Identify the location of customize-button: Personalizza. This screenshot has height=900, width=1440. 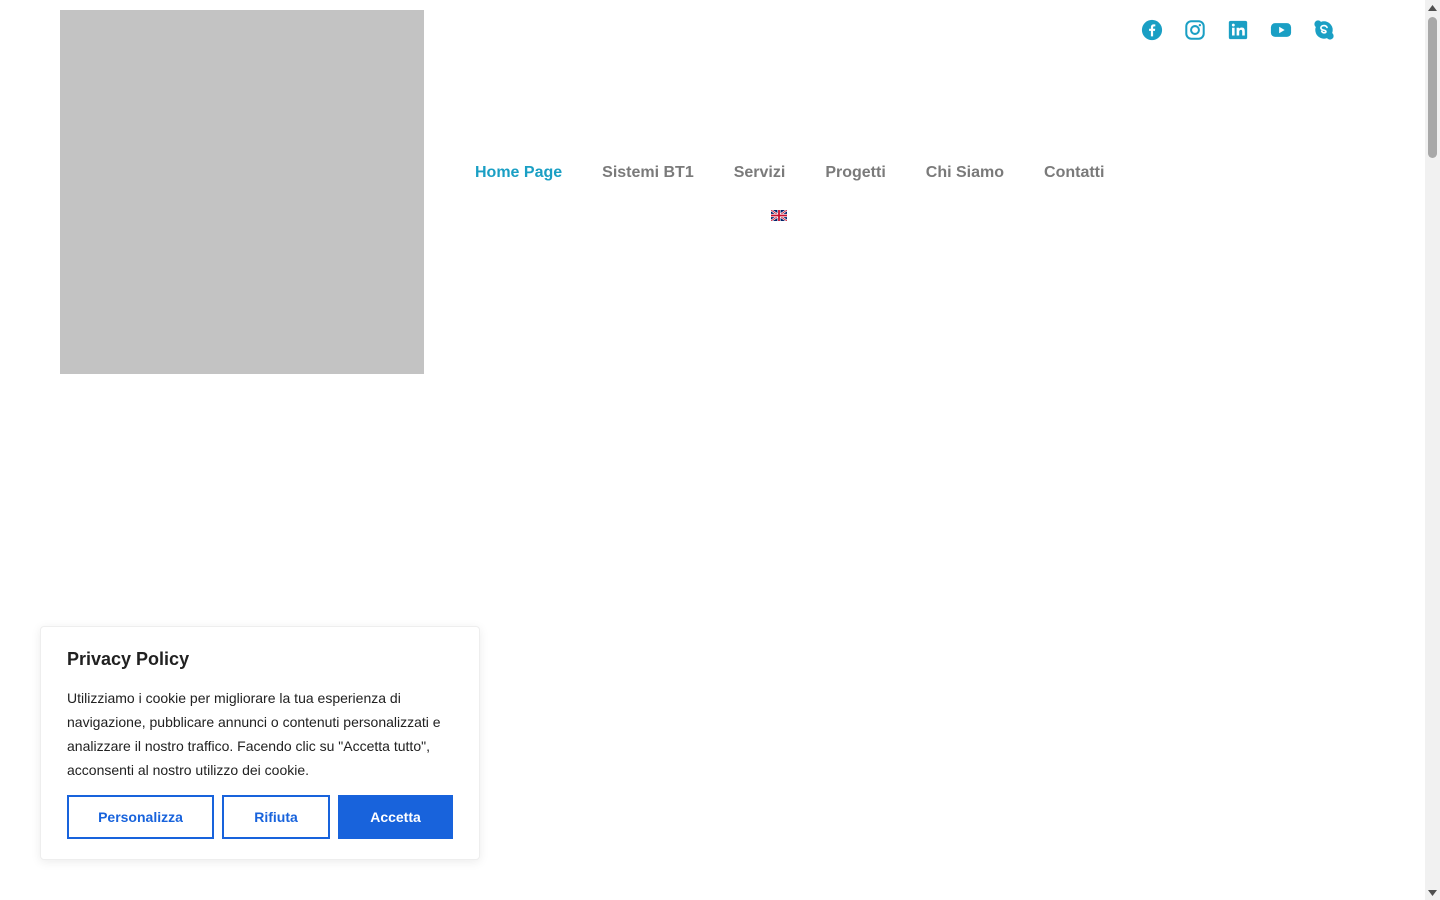
(140, 817).